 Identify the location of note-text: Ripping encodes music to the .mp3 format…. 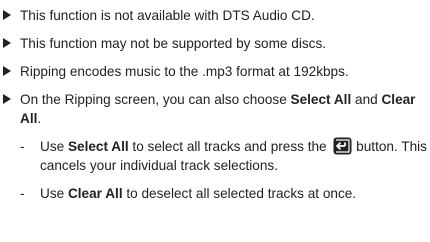
(184, 71).